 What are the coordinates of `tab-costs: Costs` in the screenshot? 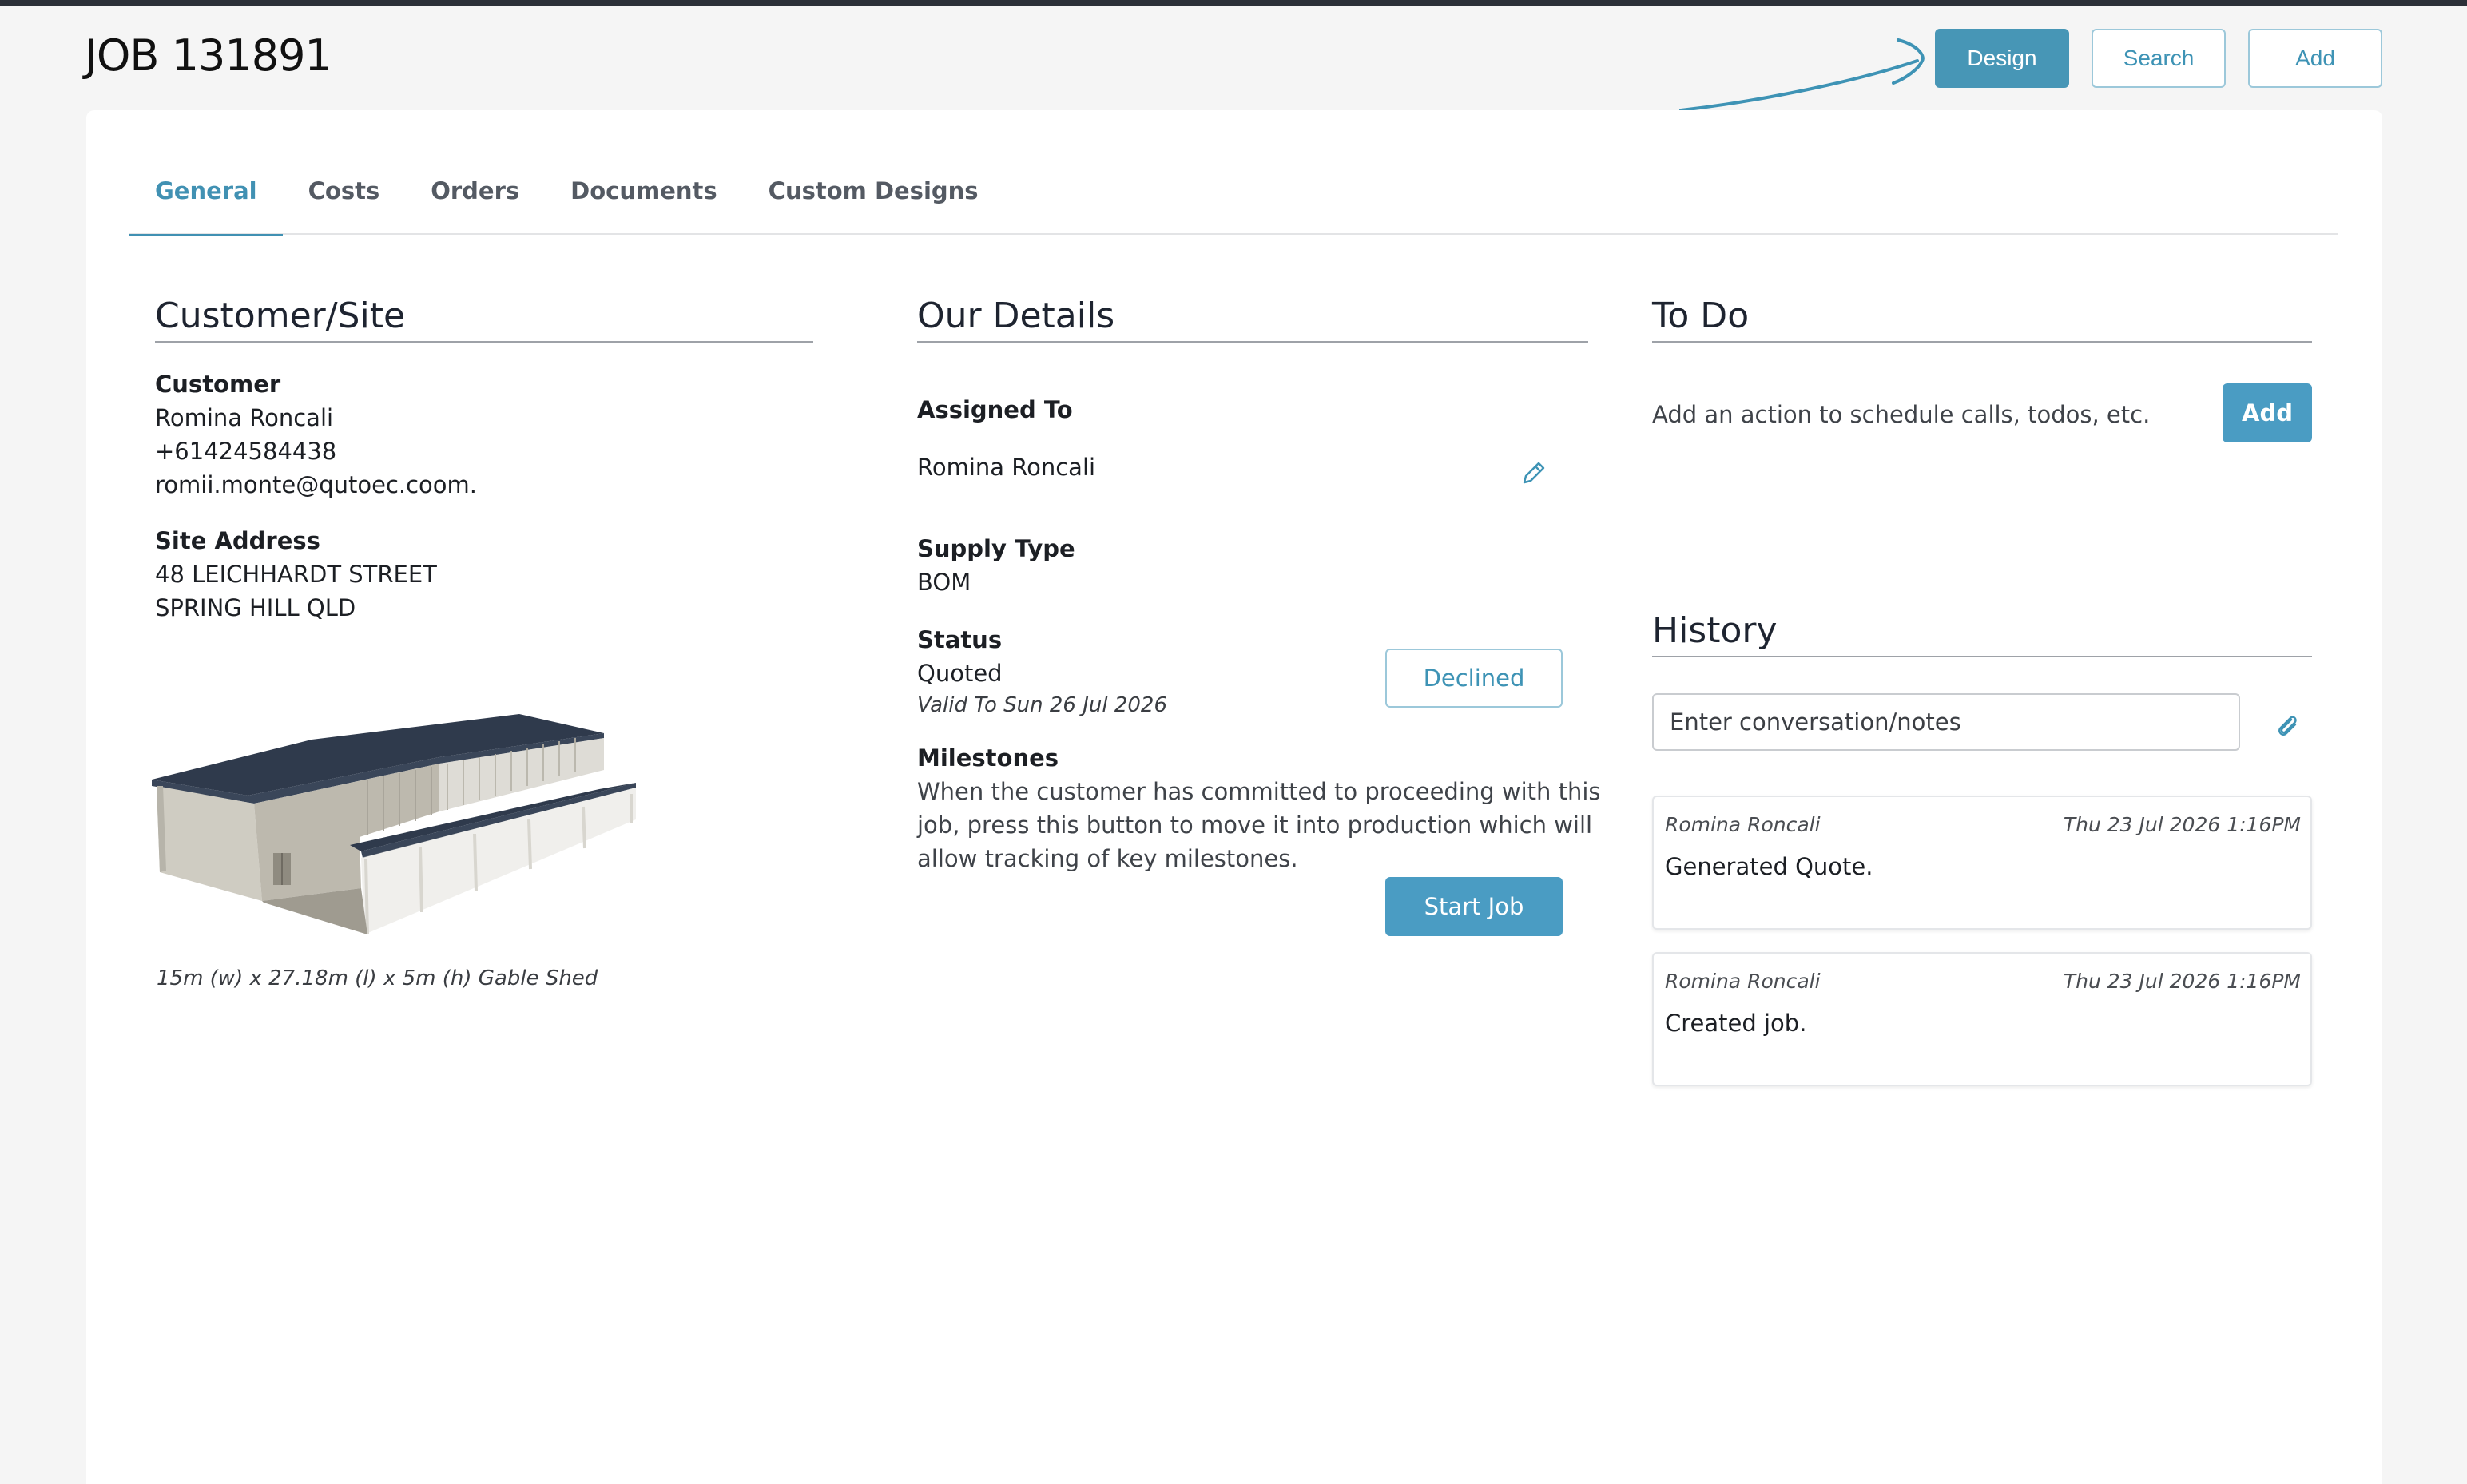 It's located at (344, 200).